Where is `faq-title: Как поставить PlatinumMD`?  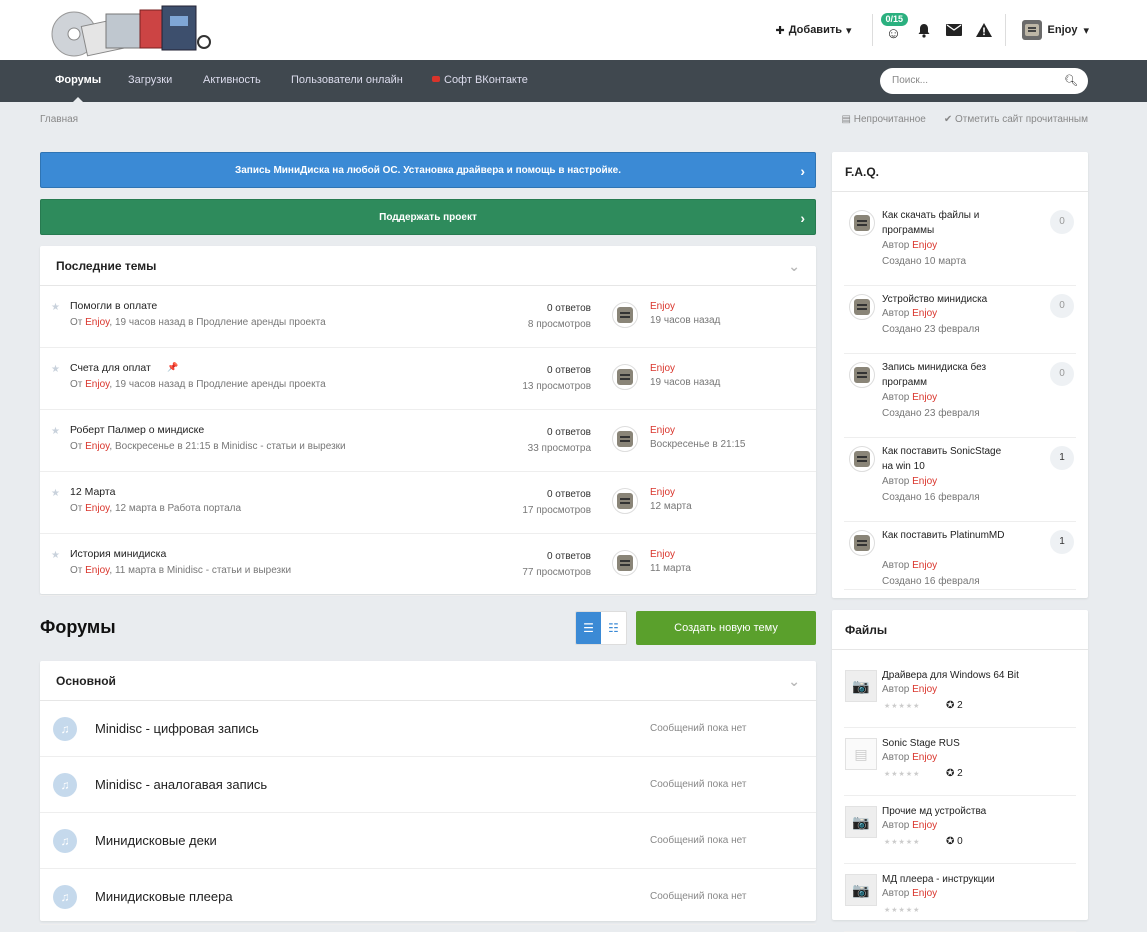 faq-title: Как поставить PlatinumMD is located at coordinates (947, 535).